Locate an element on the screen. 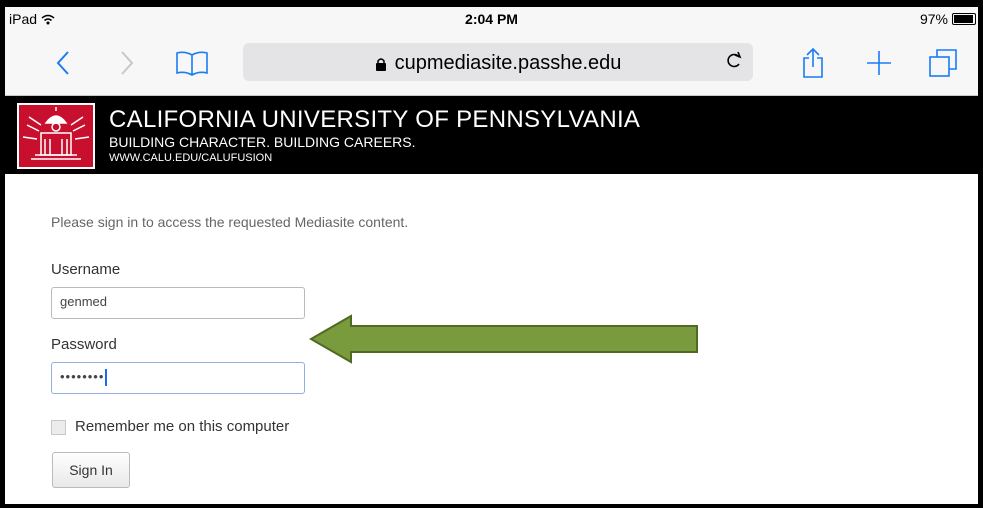 This screenshot has height=508, width=983. tabs-icon is located at coordinates (943, 63).